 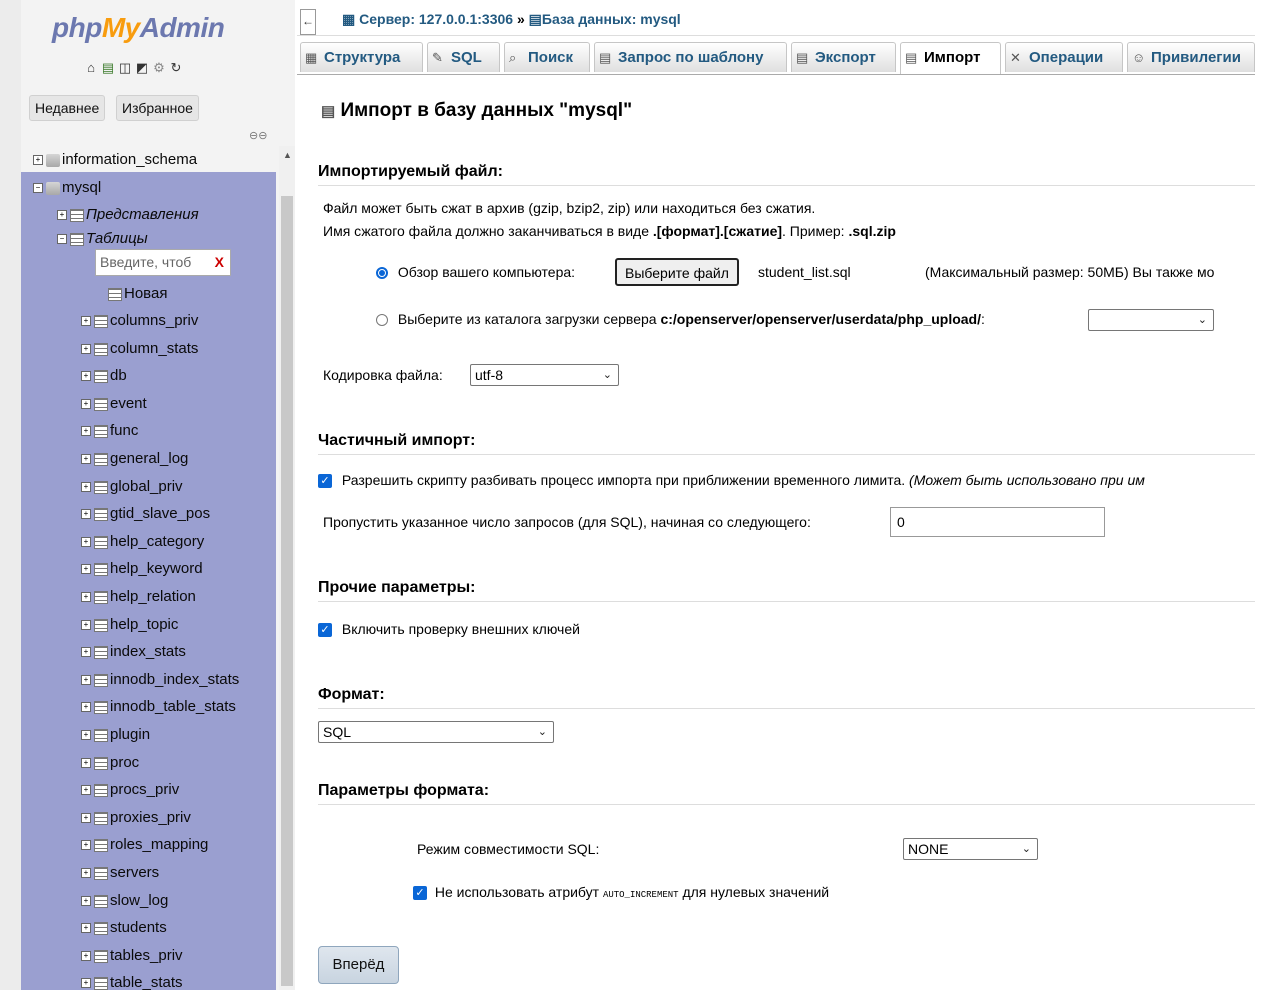 I want to click on docs-icon: ◫, so click(x=125, y=68).